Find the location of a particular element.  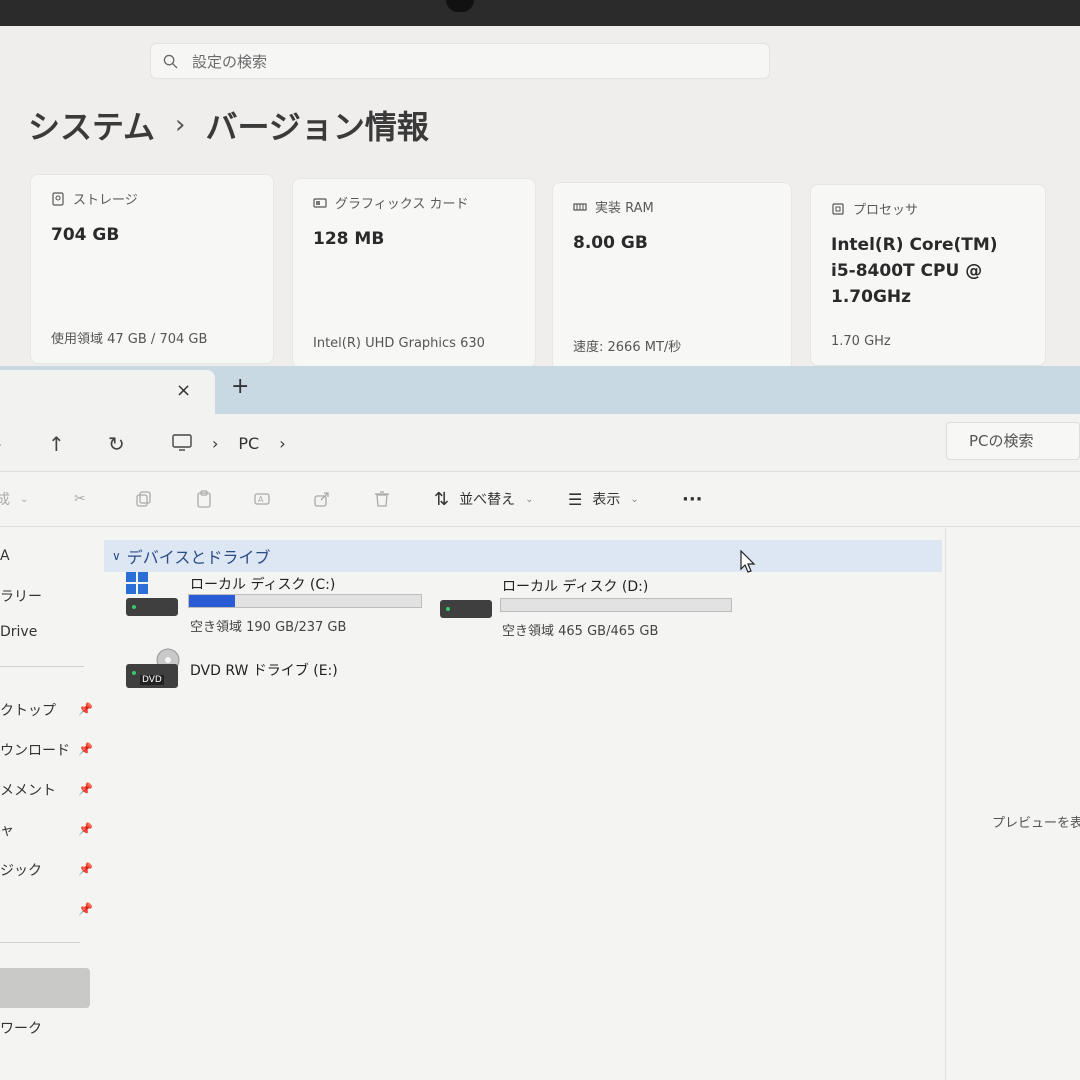

ram-icon is located at coordinates (580, 206).